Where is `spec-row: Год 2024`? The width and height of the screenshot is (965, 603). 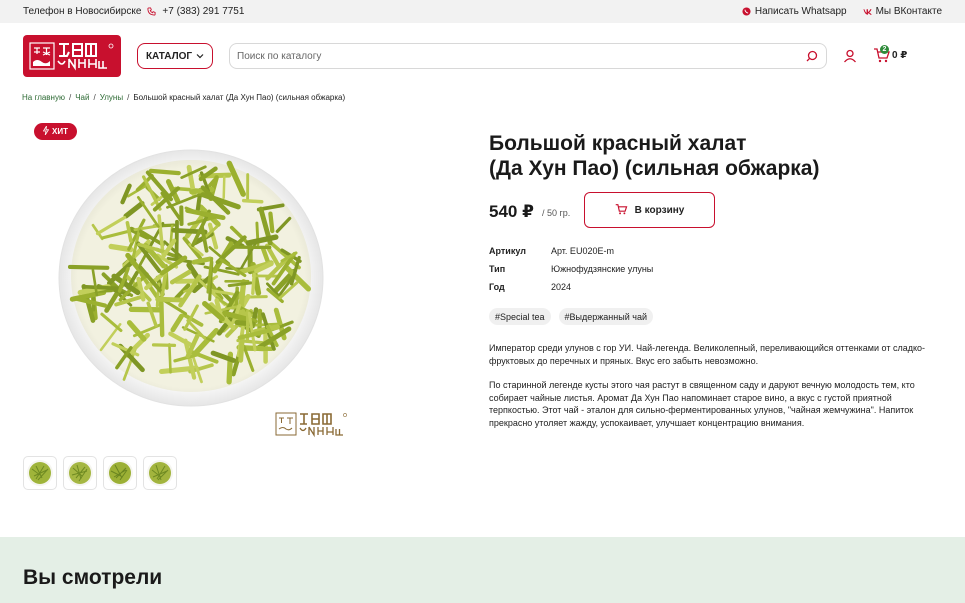 spec-row: Год 2024 is located at coordinates (571, 291).